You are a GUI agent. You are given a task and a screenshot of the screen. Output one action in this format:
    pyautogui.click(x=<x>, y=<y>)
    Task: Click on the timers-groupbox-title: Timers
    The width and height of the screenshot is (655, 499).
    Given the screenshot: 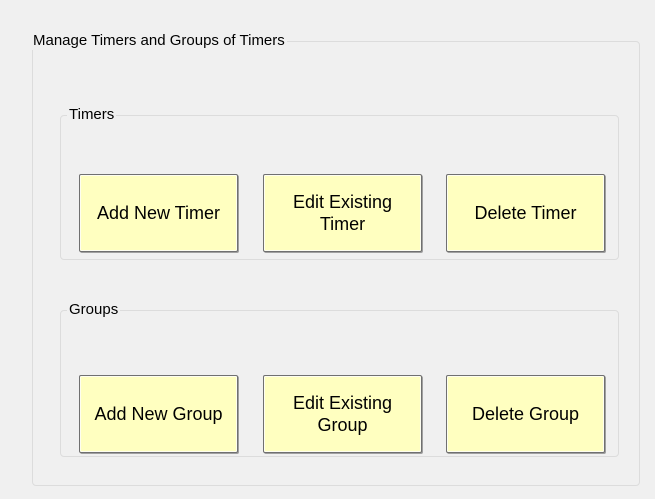 What is the action you would take?
    pyautogui.click(x=92, y=115)
    